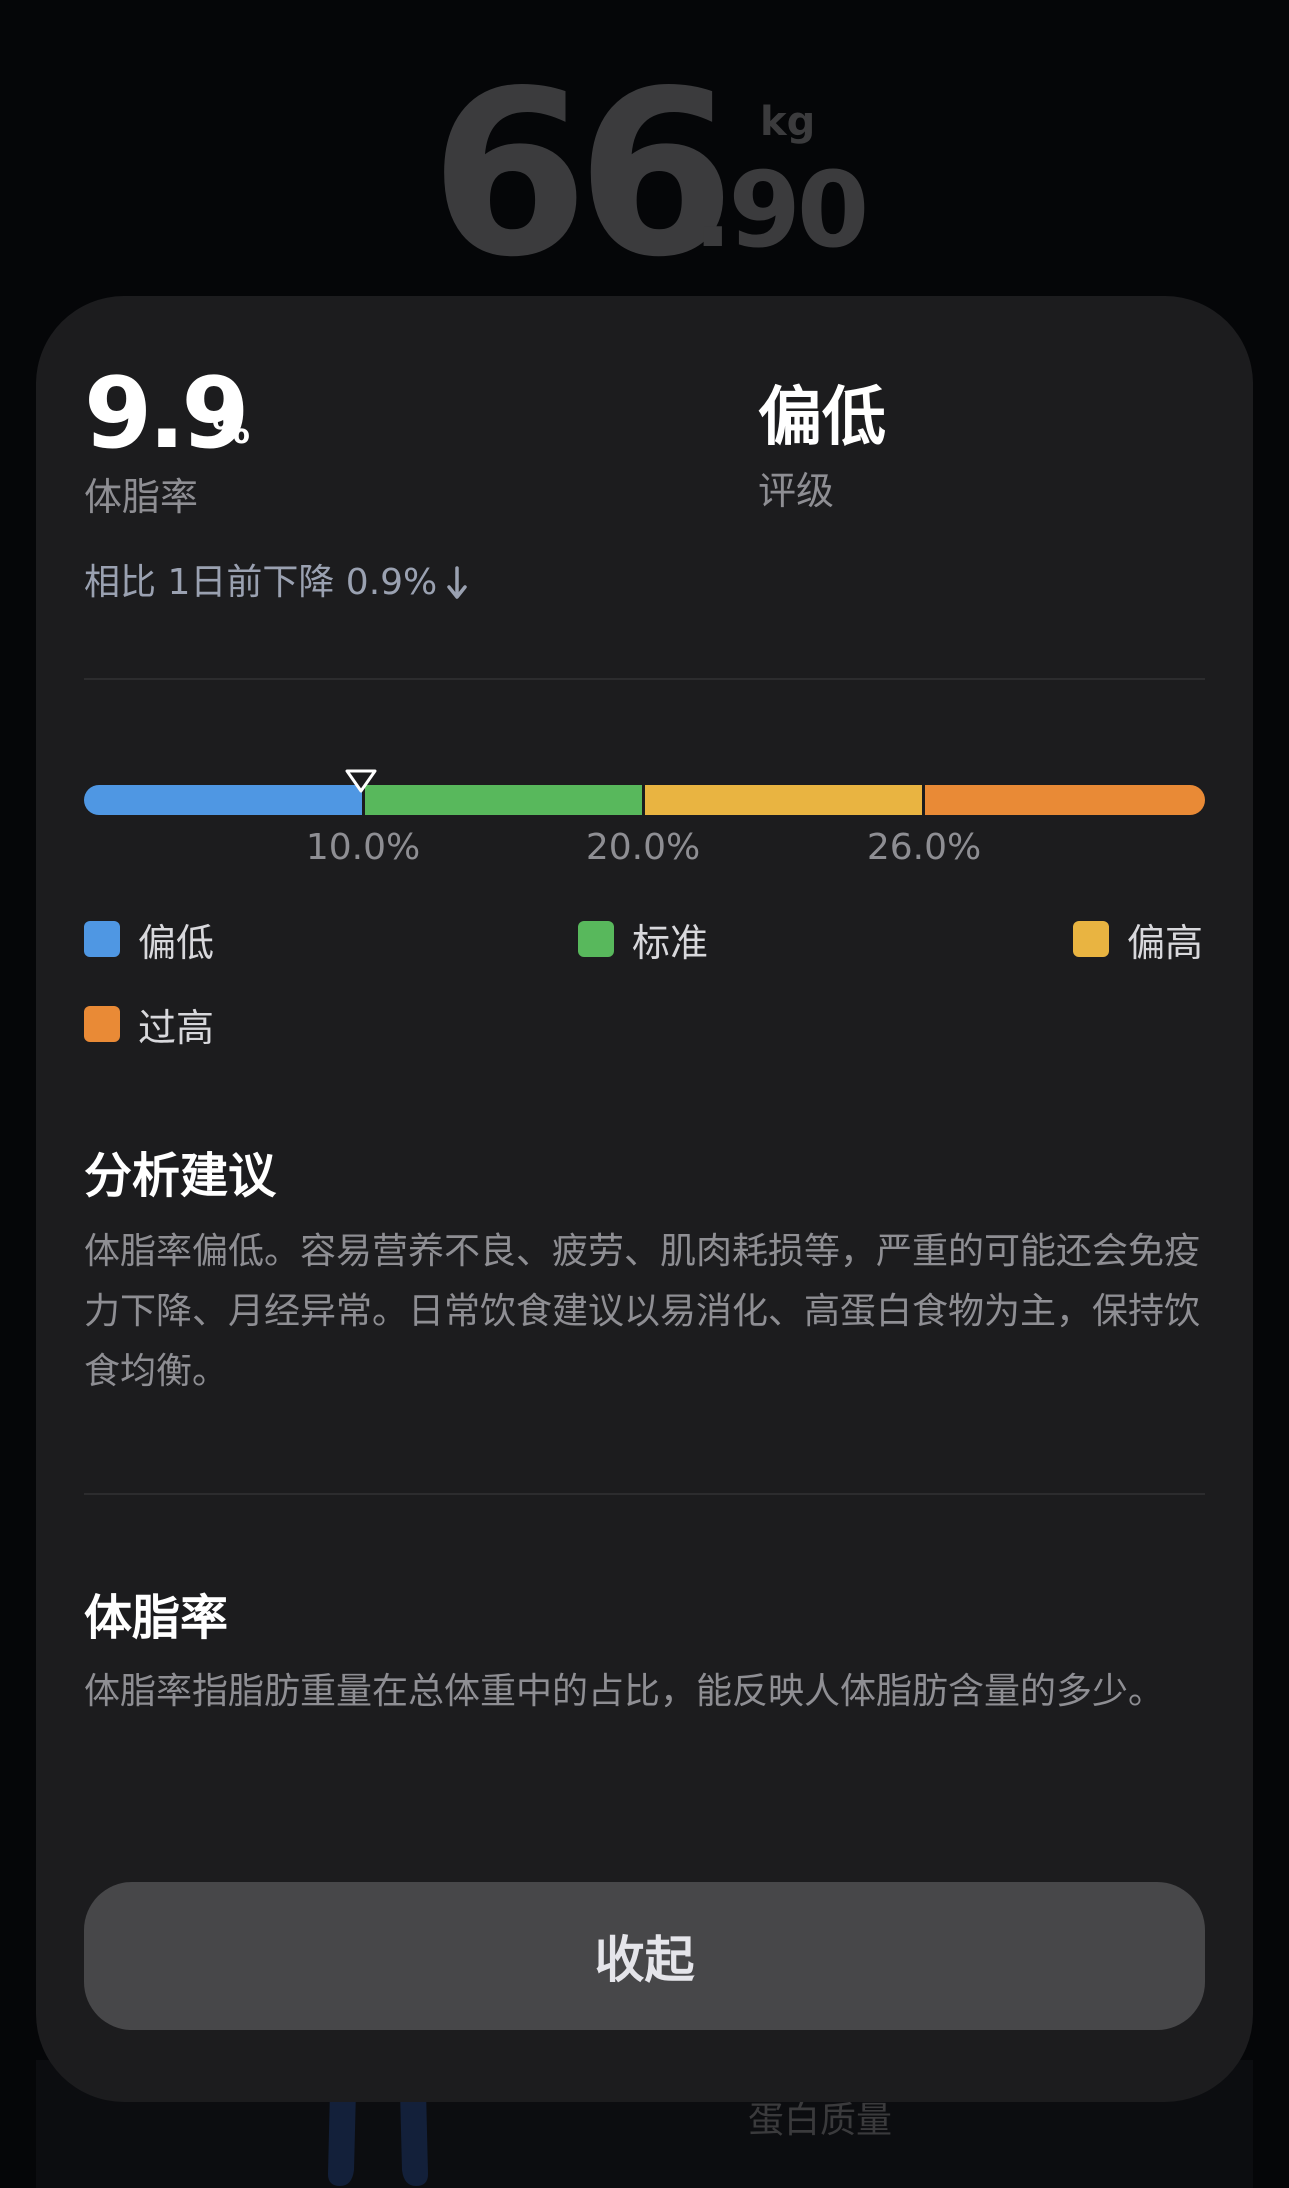  What do you see at coordinates (361, 781) in the screenshot?
I see `current-value-marker-icon` at bounding box center [361, 781].